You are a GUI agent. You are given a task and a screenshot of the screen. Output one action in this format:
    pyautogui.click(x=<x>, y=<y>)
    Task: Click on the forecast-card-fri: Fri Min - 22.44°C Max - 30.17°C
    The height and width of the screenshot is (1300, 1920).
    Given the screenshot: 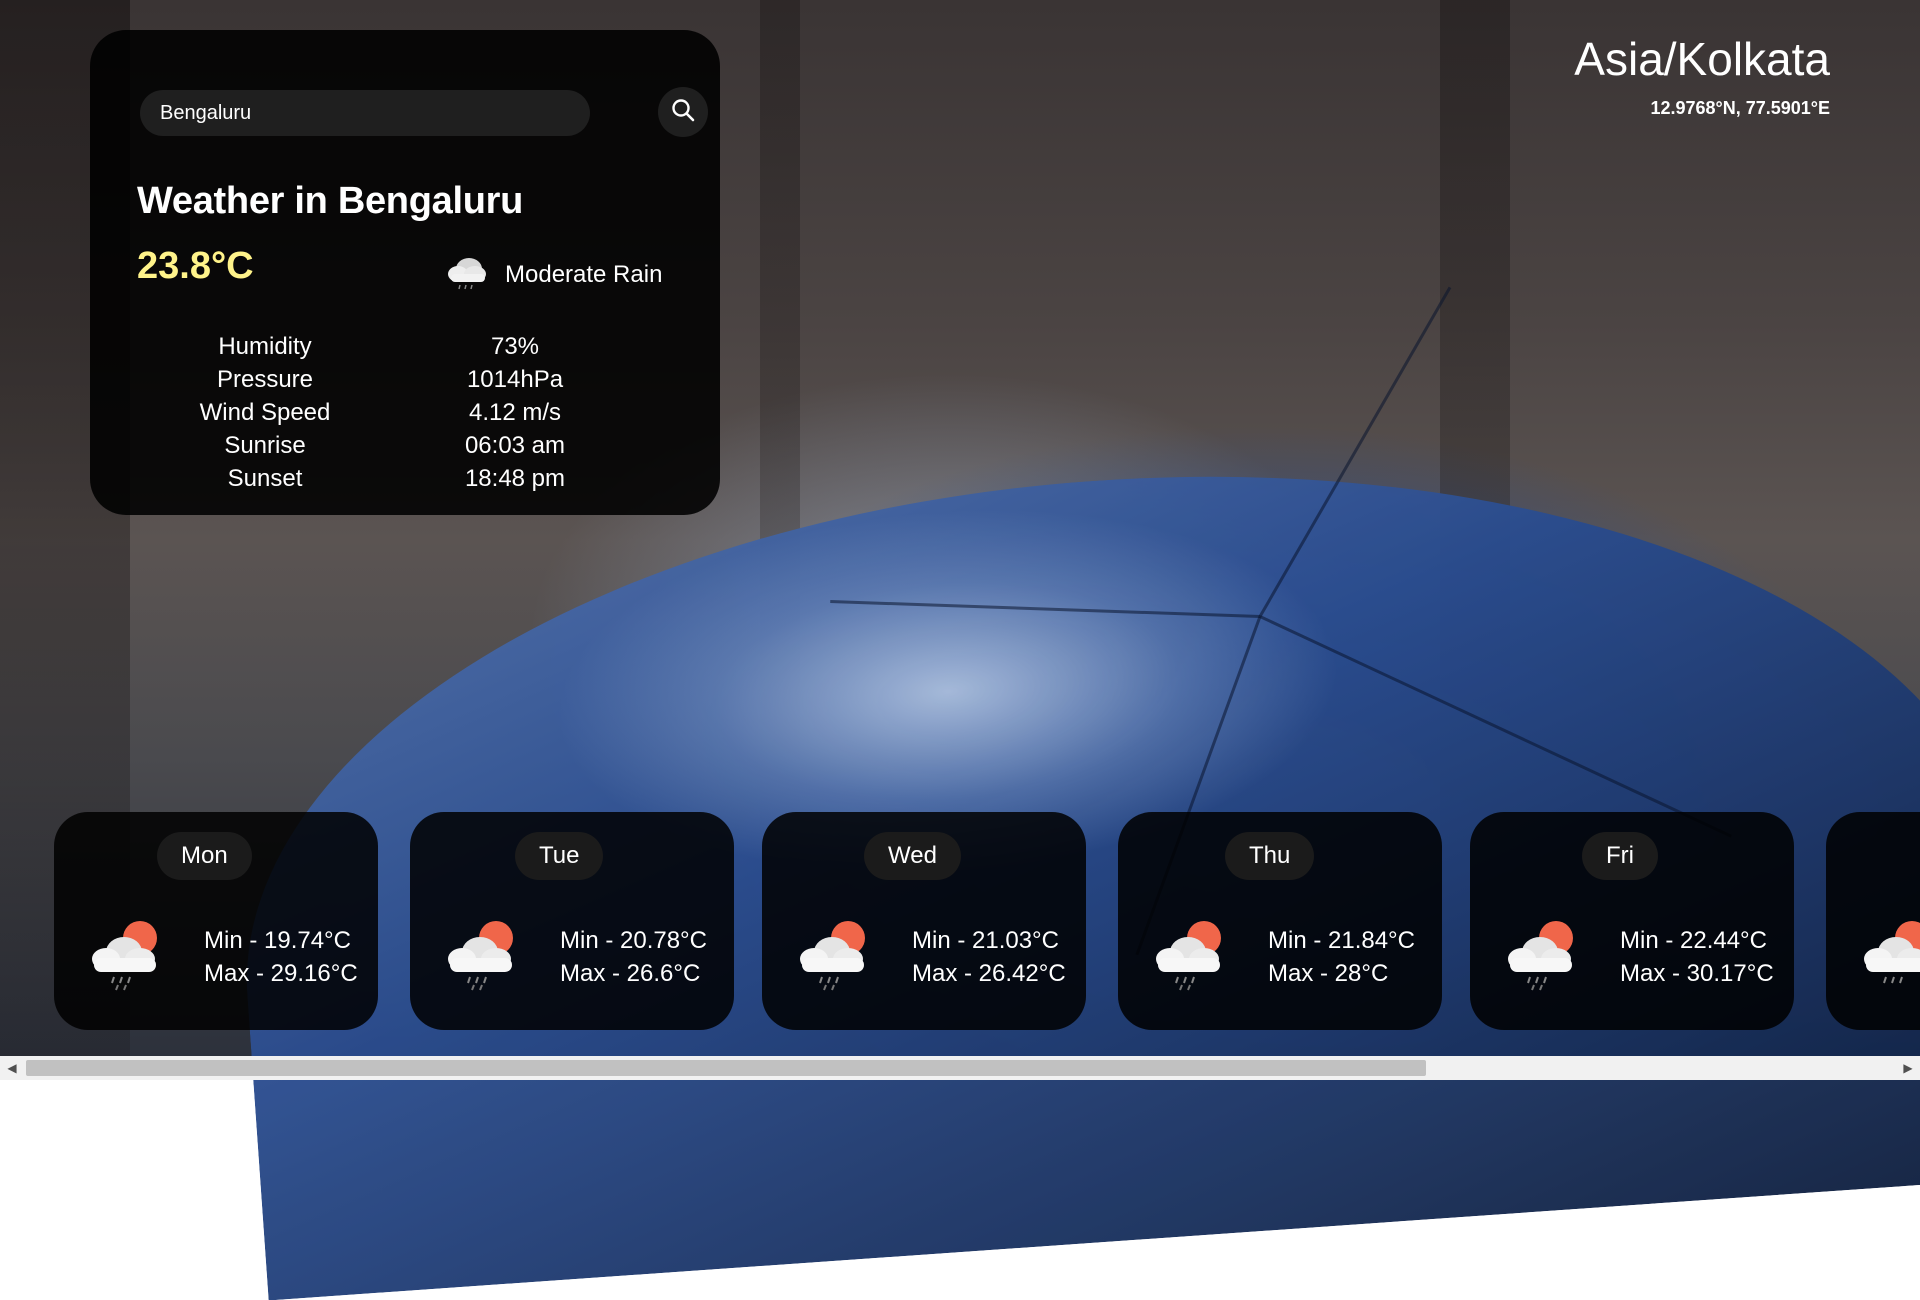 What is the action you would take?
    pyautogui.click(x=1632, y=921)
    